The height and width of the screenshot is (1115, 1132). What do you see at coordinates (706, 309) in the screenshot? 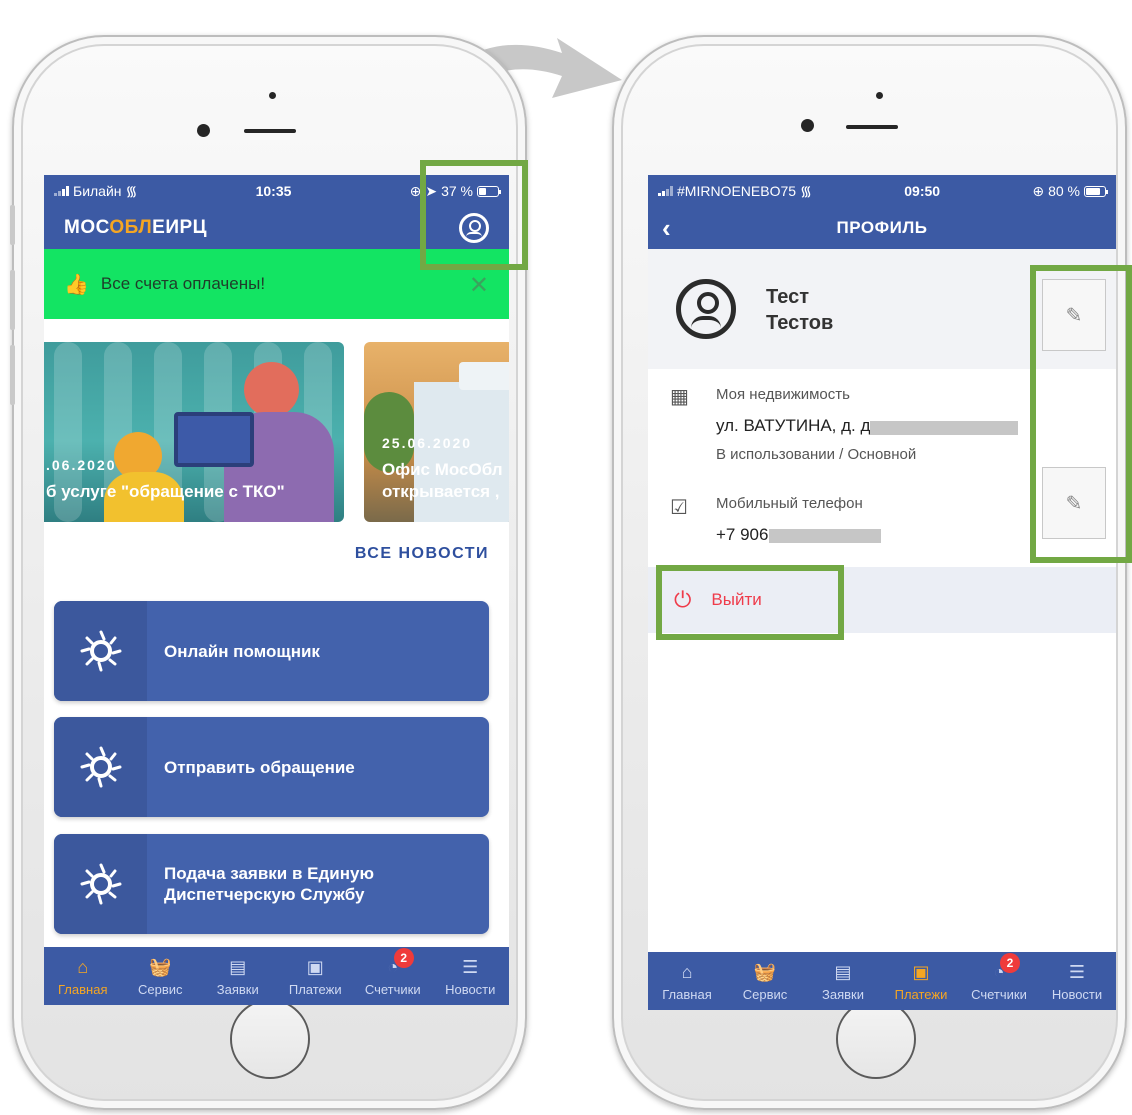
I see `avatar-icon` at bounding box center [706, 309].